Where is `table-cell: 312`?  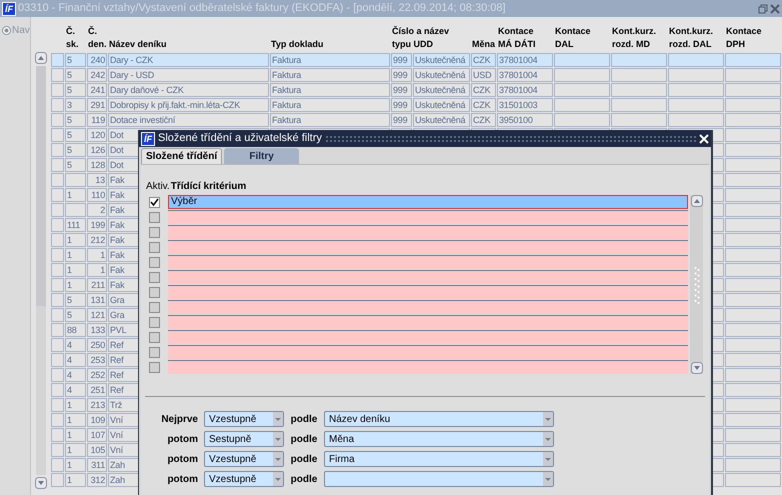 table-cell: 312 is located at coordinates (97, 480).